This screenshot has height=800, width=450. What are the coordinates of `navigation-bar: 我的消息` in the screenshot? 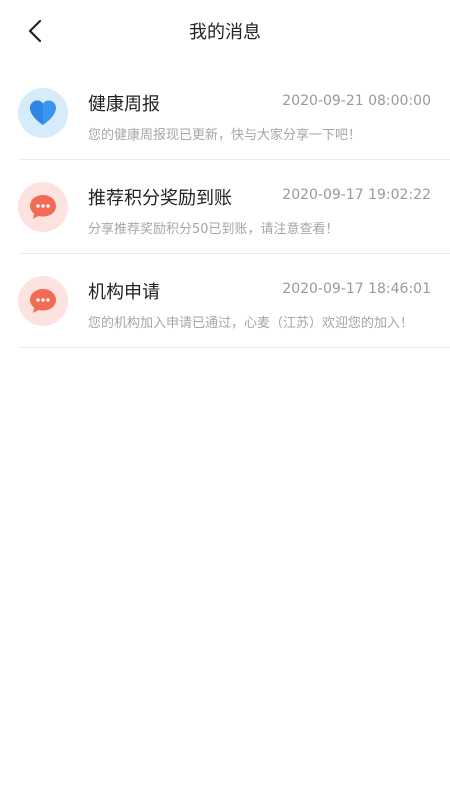 It's located at (225, 31).